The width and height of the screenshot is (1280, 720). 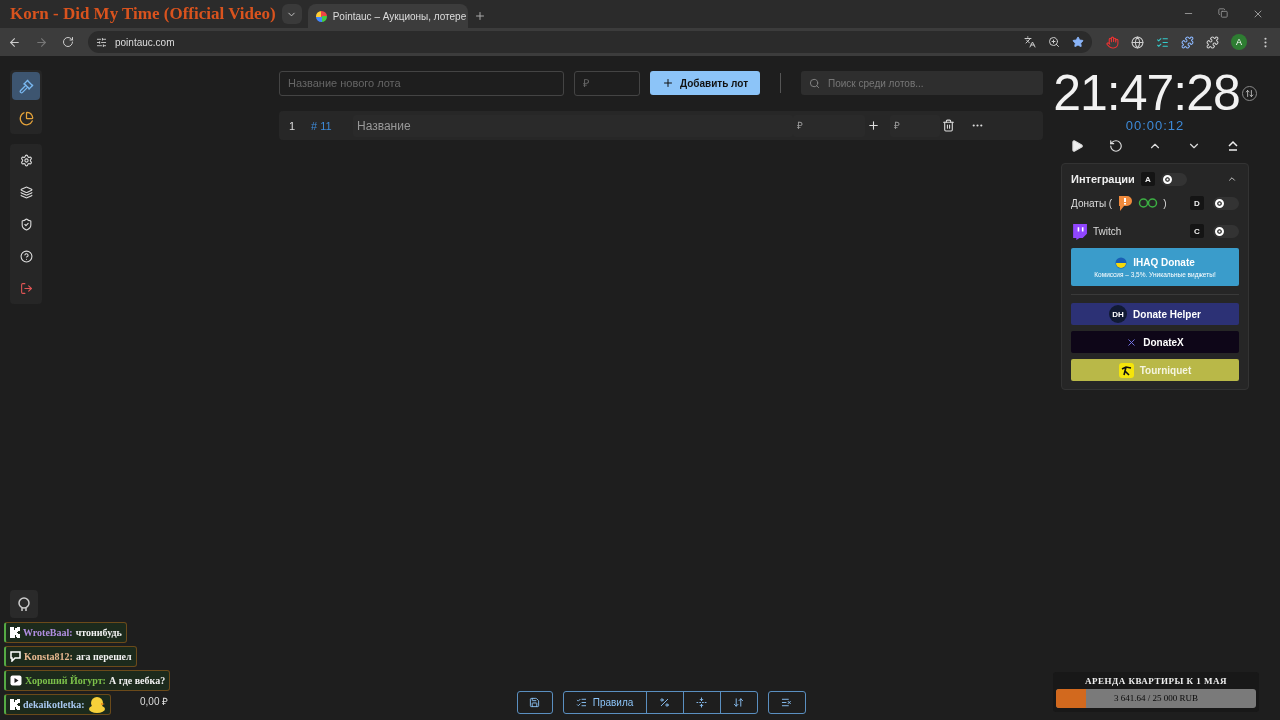 I want to click on chat-text: ага перешел, so click(x=103, y=656).